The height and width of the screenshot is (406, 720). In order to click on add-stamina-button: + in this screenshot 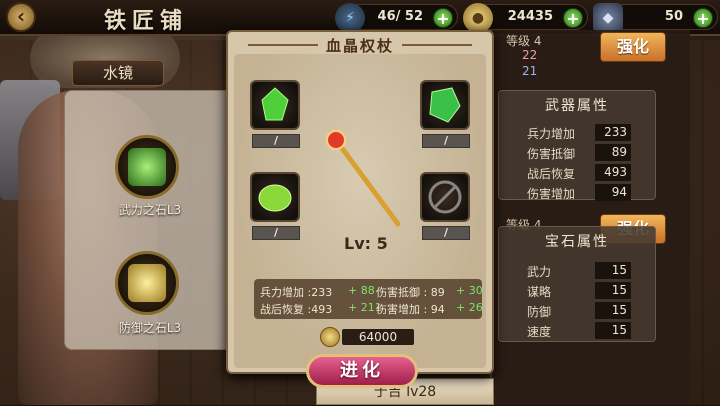, I will do `click(443, 18)`.